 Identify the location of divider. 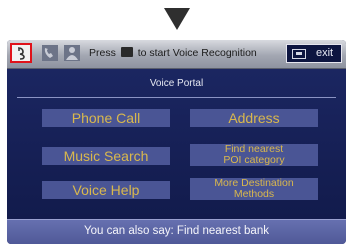
(176, 97).